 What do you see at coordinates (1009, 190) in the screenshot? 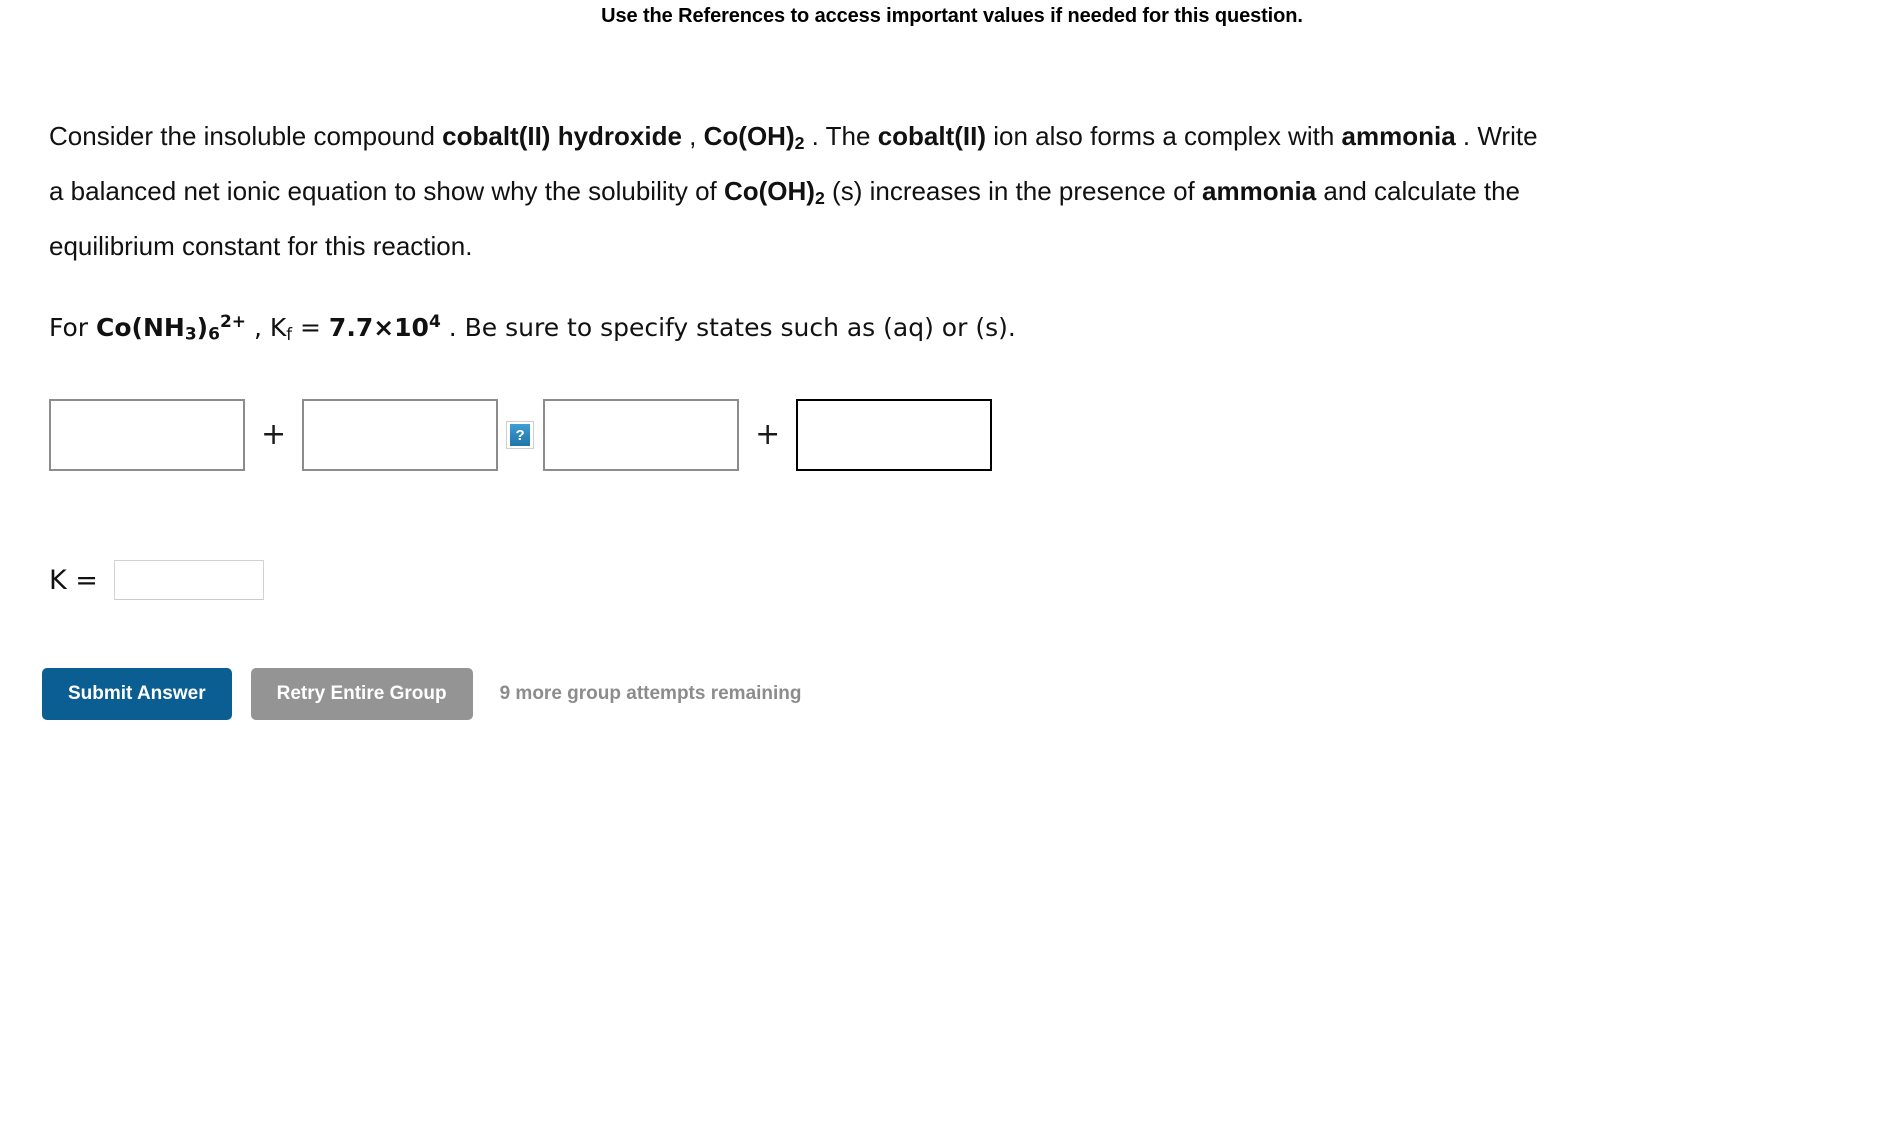
I see `question-text-6: (s) increases in the presence of` at bounding box center [1009, 190].